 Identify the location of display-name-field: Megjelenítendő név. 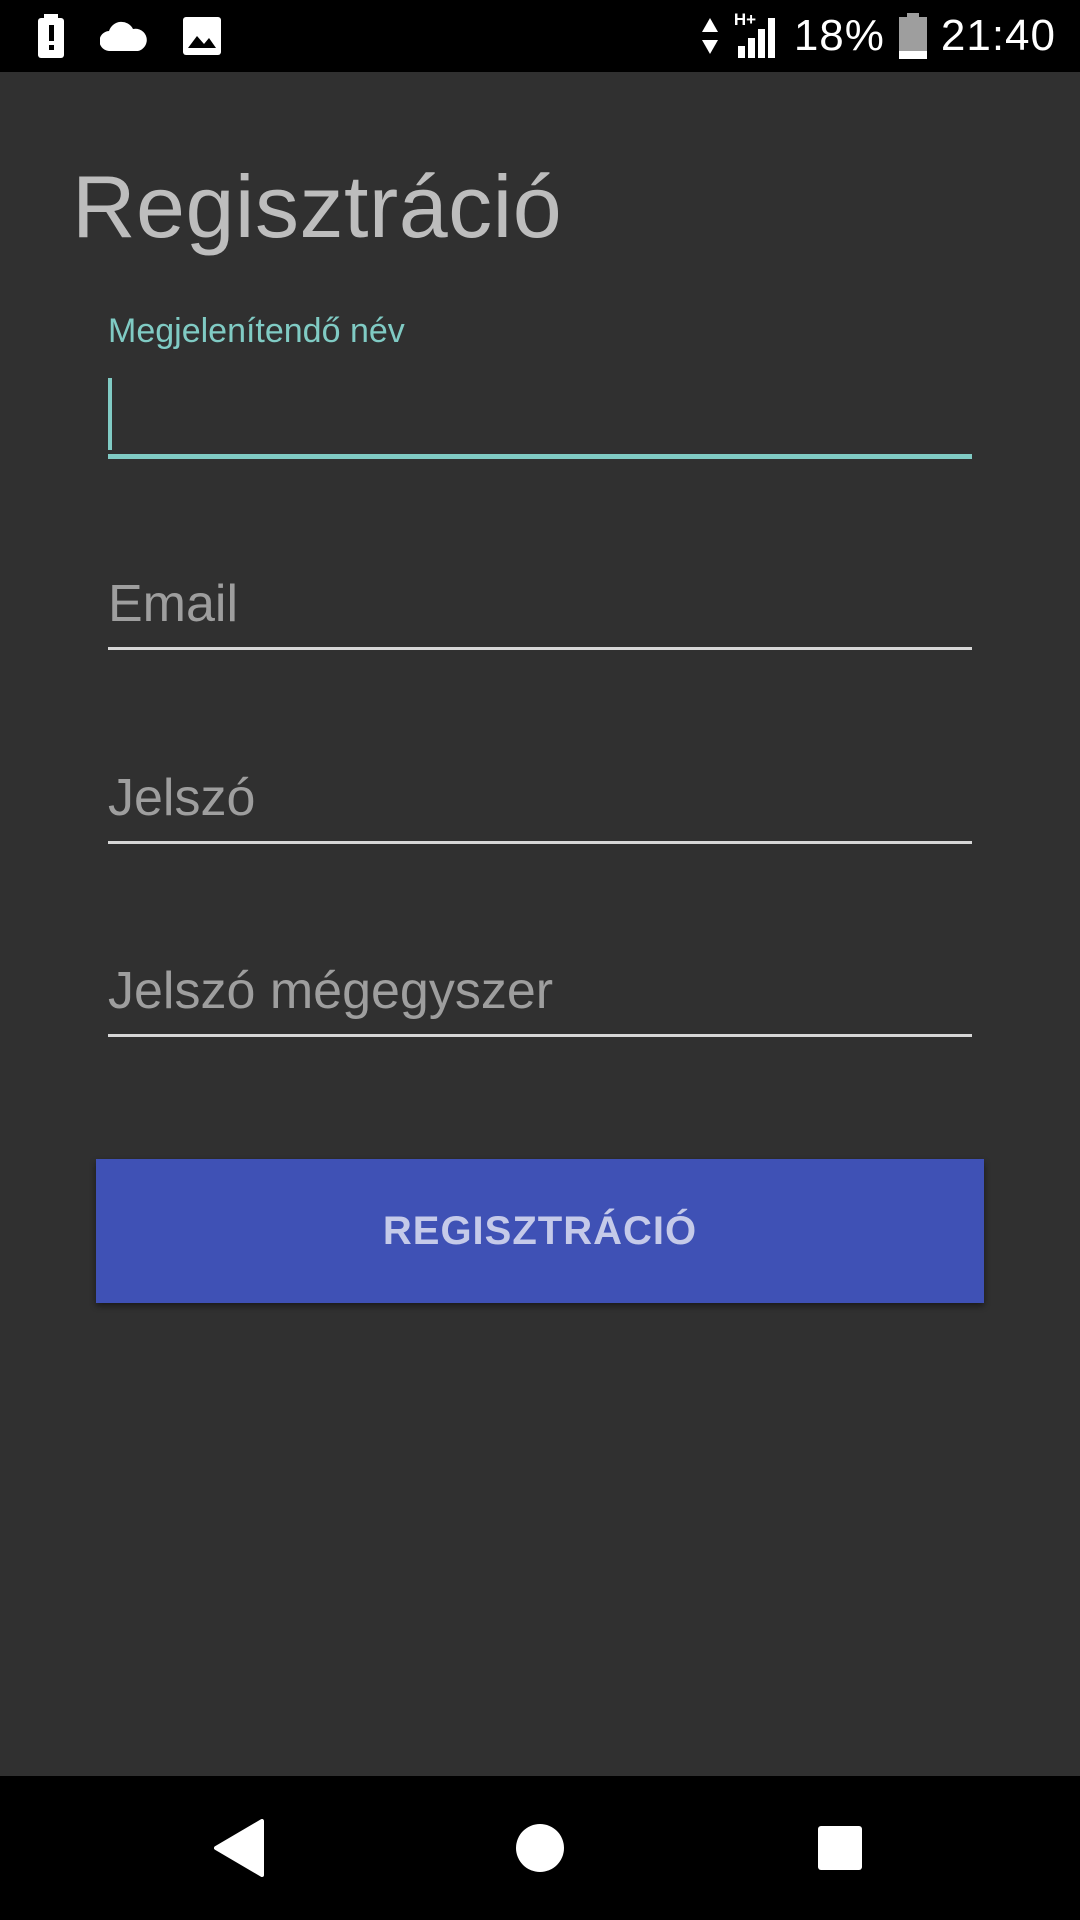
(540, 387).